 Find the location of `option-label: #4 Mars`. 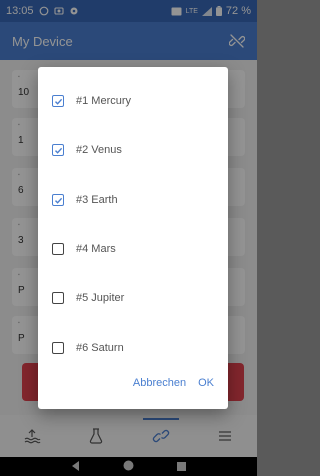

option-label: #4 Mars is located at coordinates (96, 249).